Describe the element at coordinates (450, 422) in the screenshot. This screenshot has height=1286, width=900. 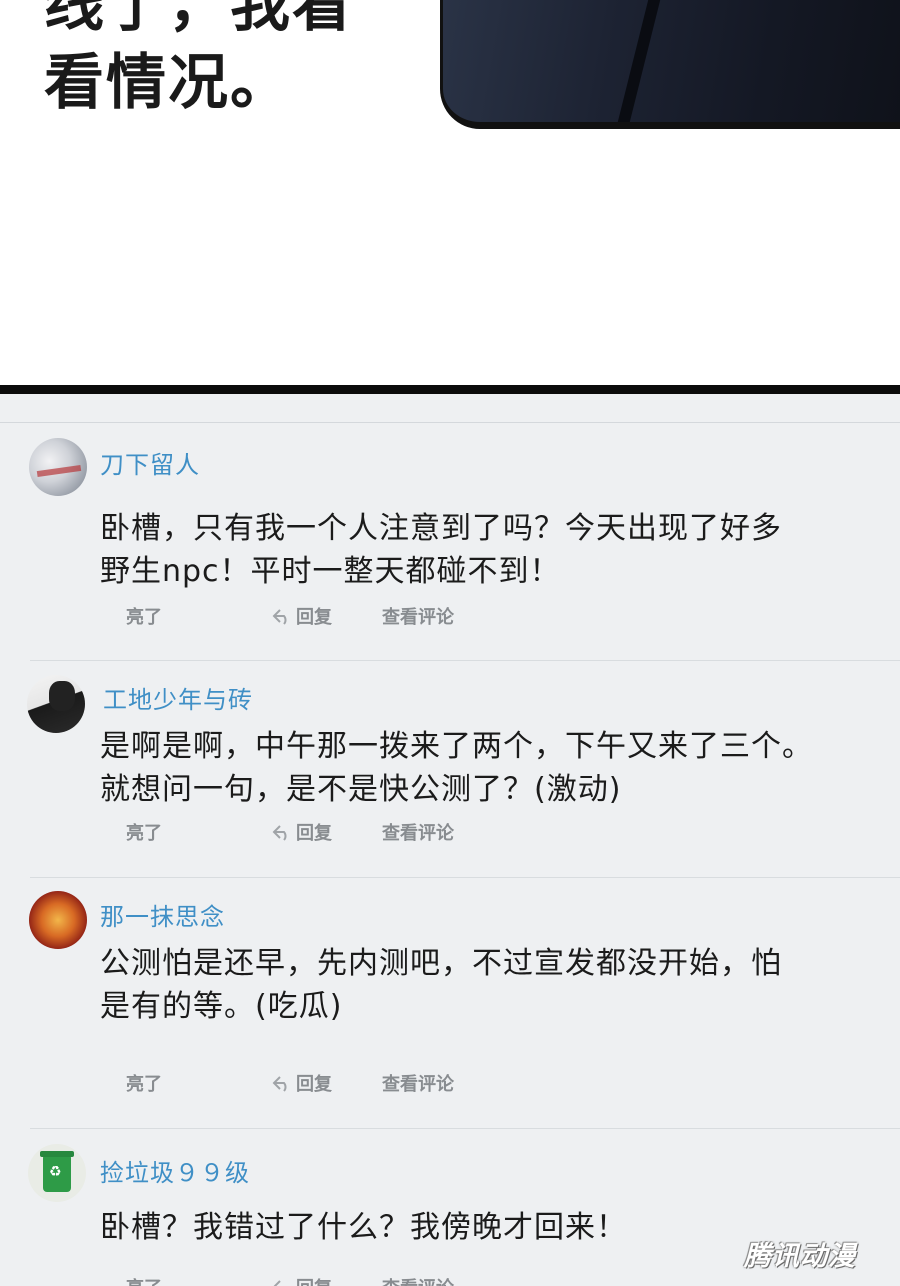
I see `section-top-divider` at that location.